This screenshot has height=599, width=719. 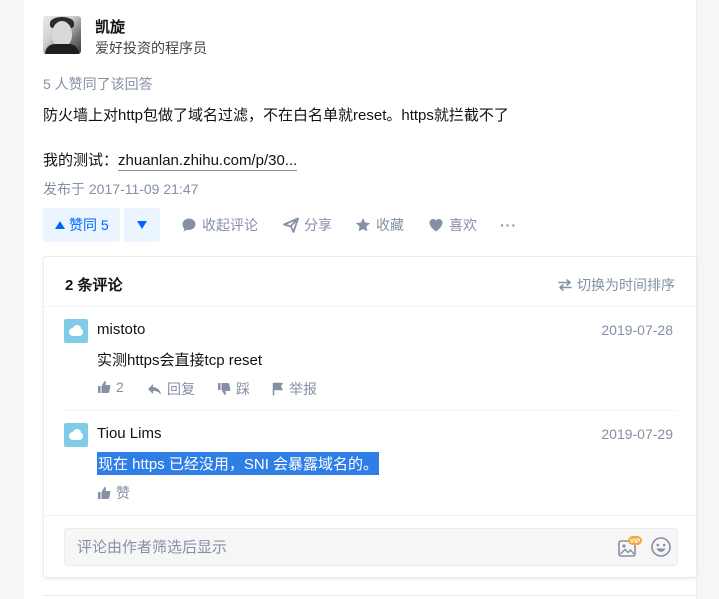 What do you see at coordinates (94, 285) in the screenshot?
I see `comments-count: 2 条评论` at bounding box center [94, 285].